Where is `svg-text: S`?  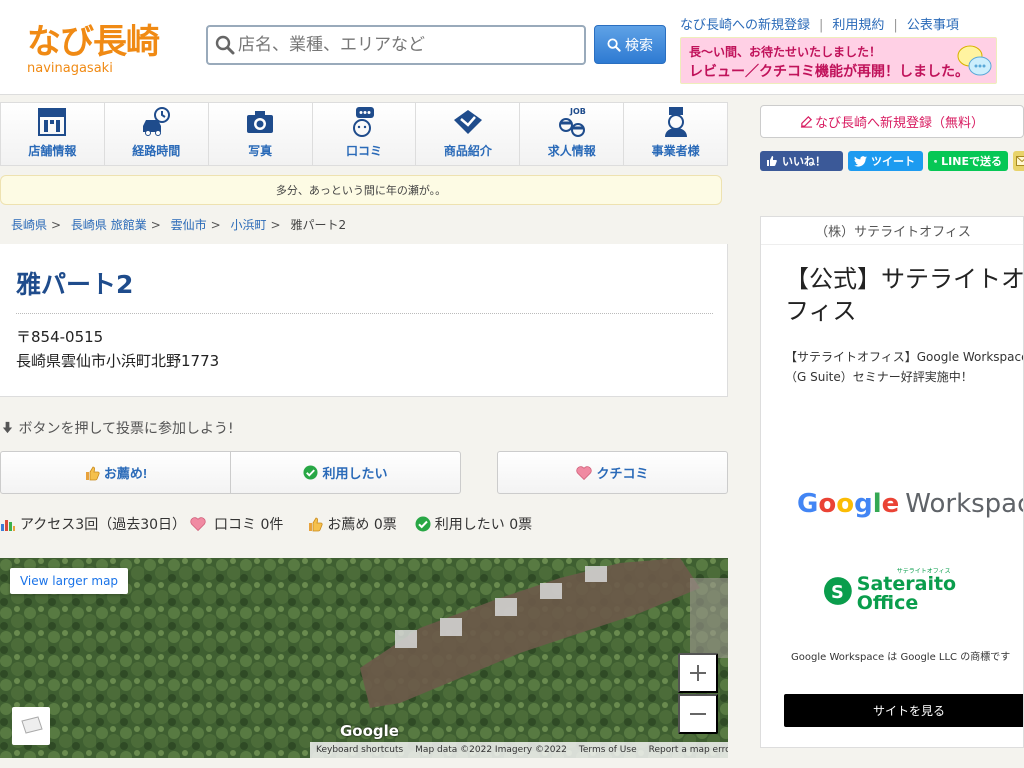 svg-text: S is located at coordinates (837, 592).